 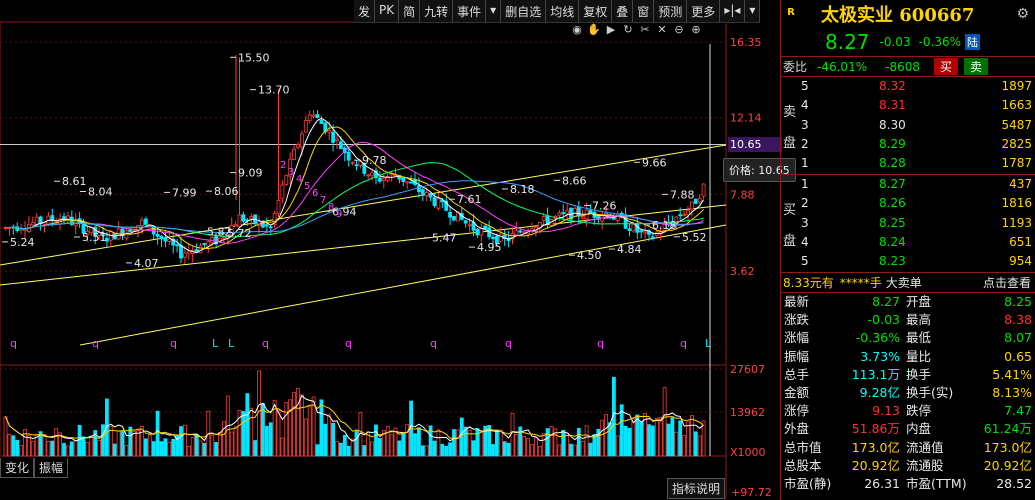 I want to click on price-annotation: 5.72, so click(x=239, y=233).